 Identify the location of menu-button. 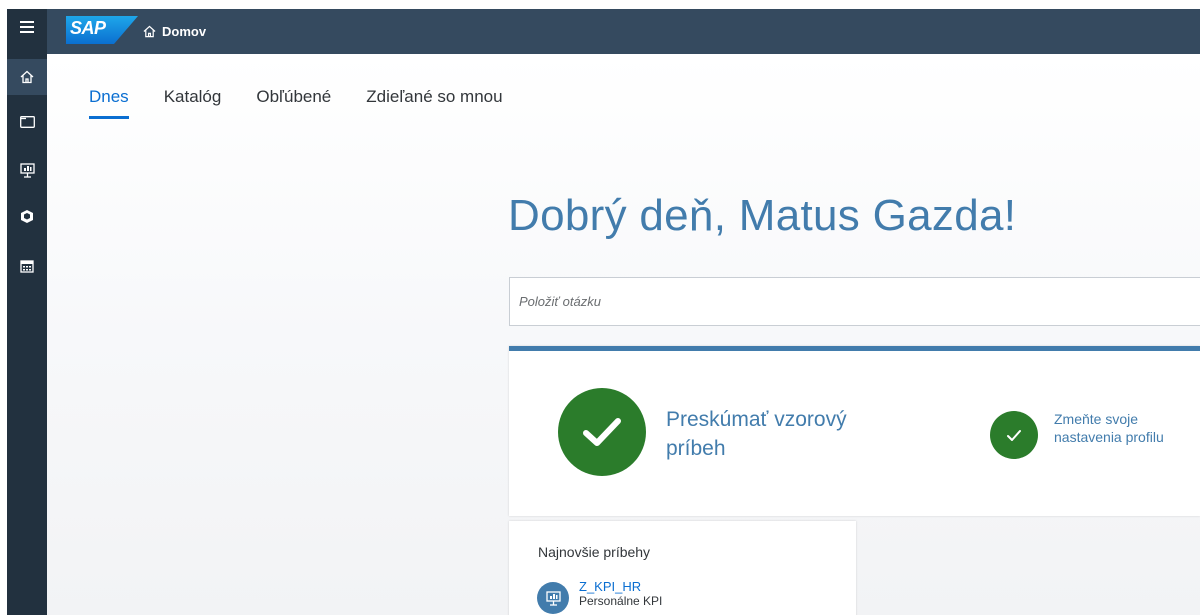
(27, 27).